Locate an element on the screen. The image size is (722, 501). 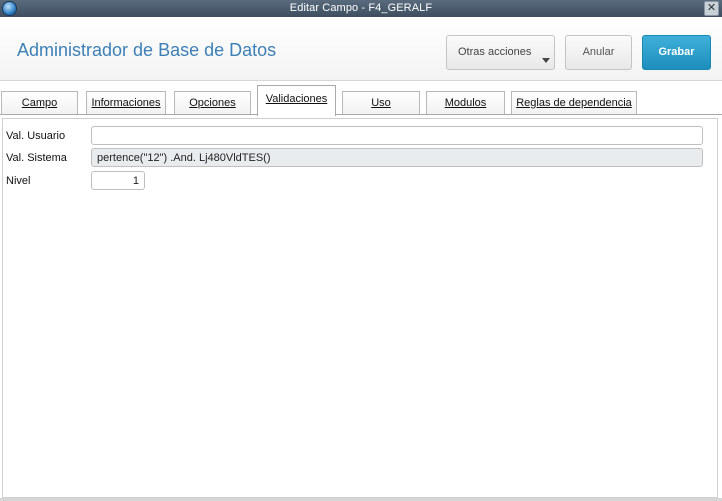
window-titlebar: Editar Campo - F4_GERALF ✕ is located at coordinates (361, 8).